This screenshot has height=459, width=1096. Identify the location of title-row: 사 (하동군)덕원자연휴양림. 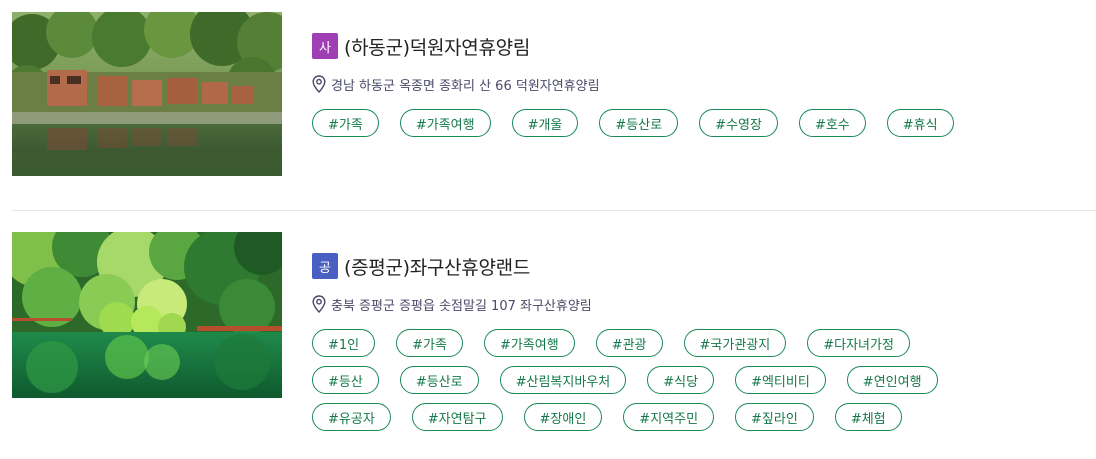
(421, 46).